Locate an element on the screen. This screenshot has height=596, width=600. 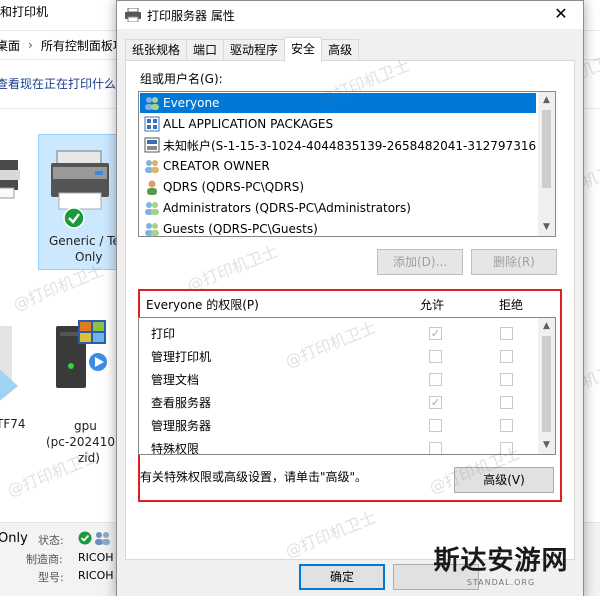
model-value: RICOH is located at coordinates (96, 575).